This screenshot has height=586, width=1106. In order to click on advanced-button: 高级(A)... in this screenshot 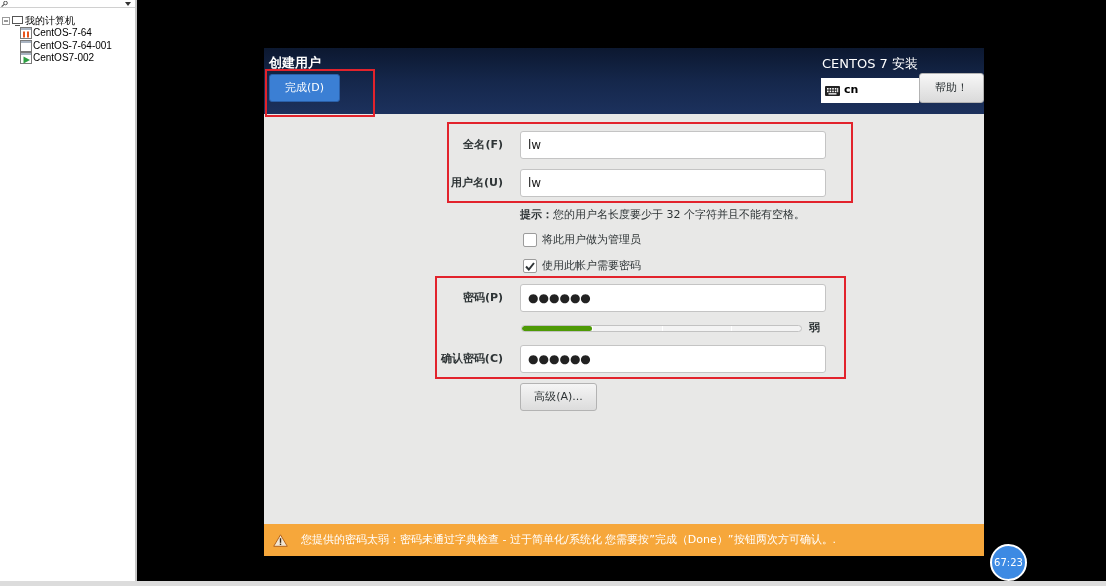, I will do `click(558, 397)`.